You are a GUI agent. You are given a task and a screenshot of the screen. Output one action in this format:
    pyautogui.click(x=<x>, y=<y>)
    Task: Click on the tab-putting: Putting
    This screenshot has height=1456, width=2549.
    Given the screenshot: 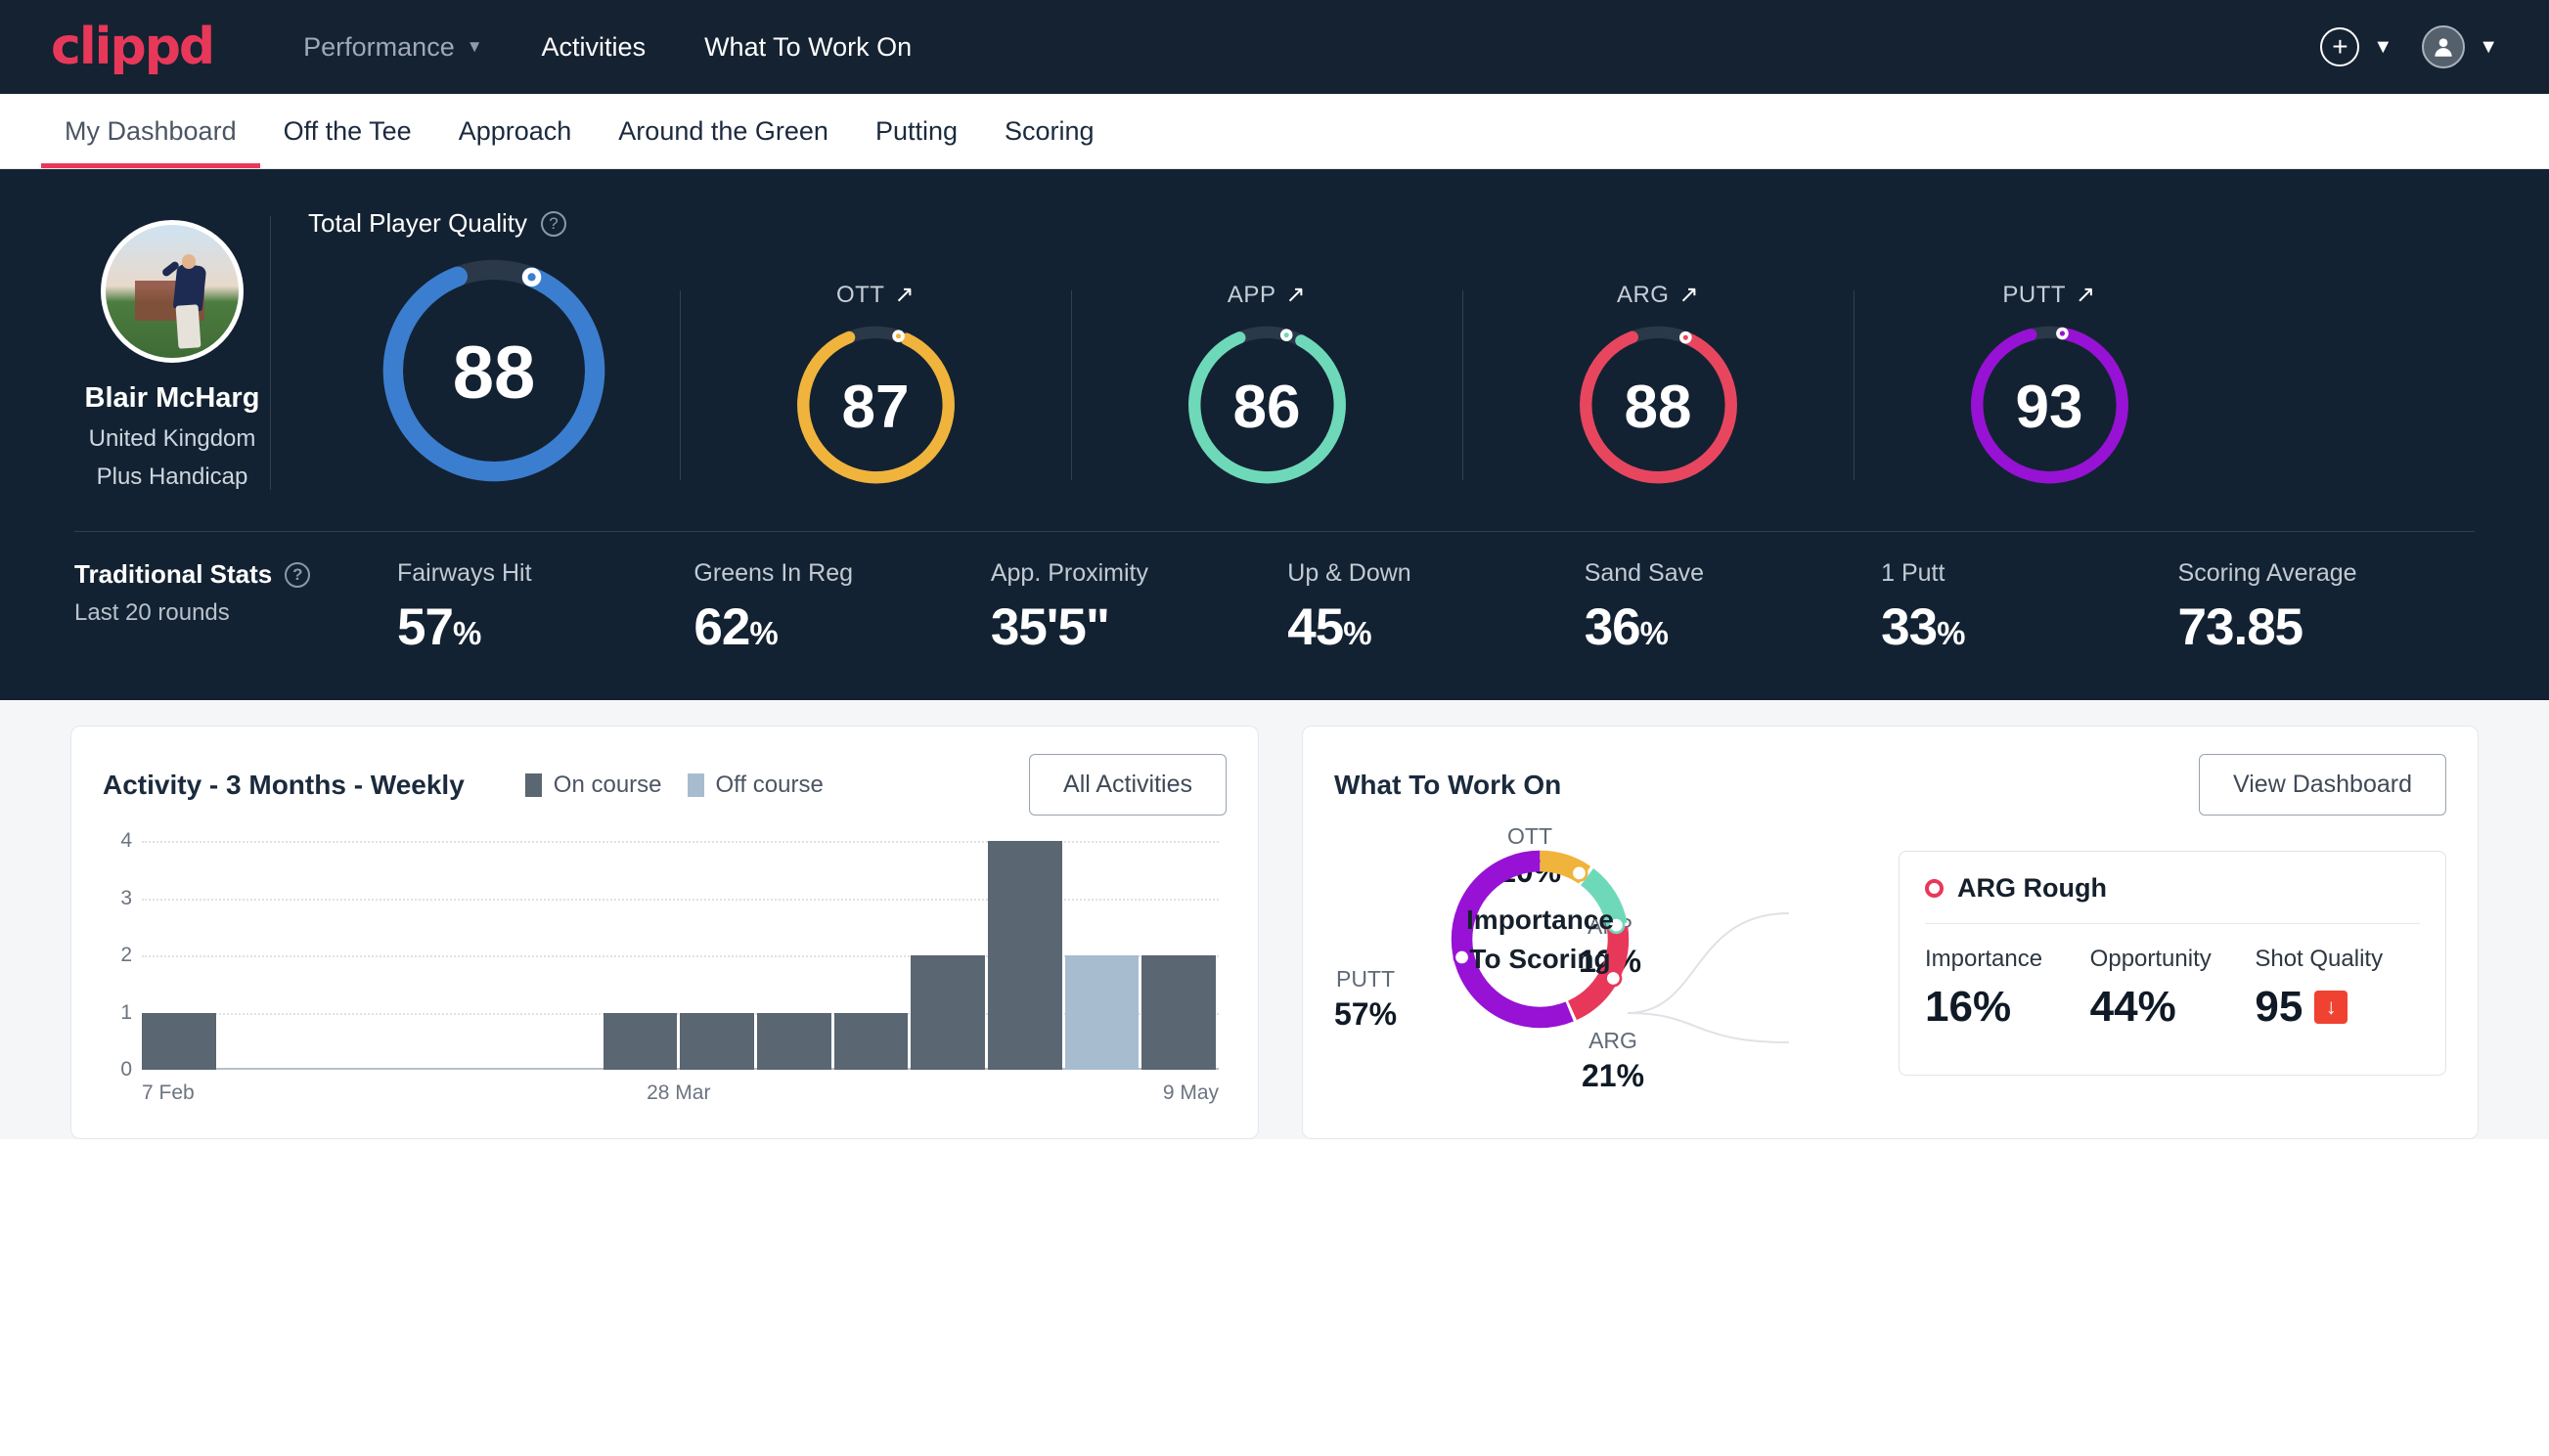 What is the action you would take?
    pyautogui.click(x=917, y=131)
    